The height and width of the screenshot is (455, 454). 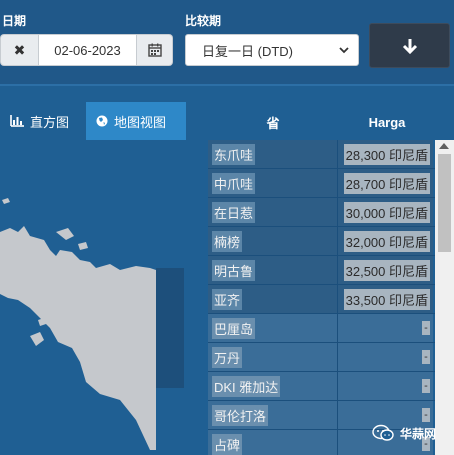 I want to click on arrow-down-icon, so click(x=409, y=46).